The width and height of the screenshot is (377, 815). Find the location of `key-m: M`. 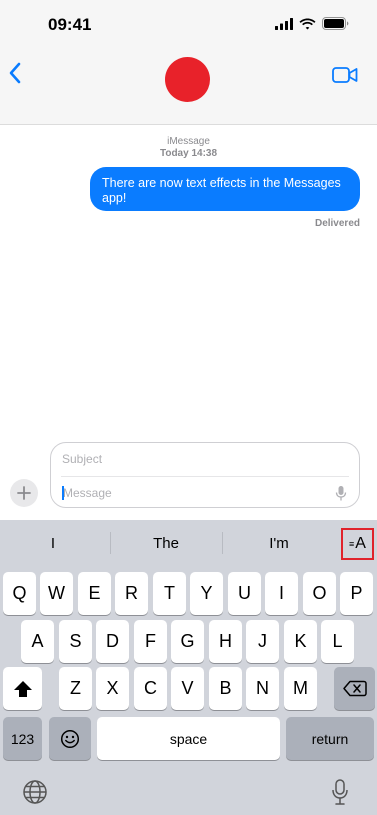

key-m: M is located at coordinates (300, 688).